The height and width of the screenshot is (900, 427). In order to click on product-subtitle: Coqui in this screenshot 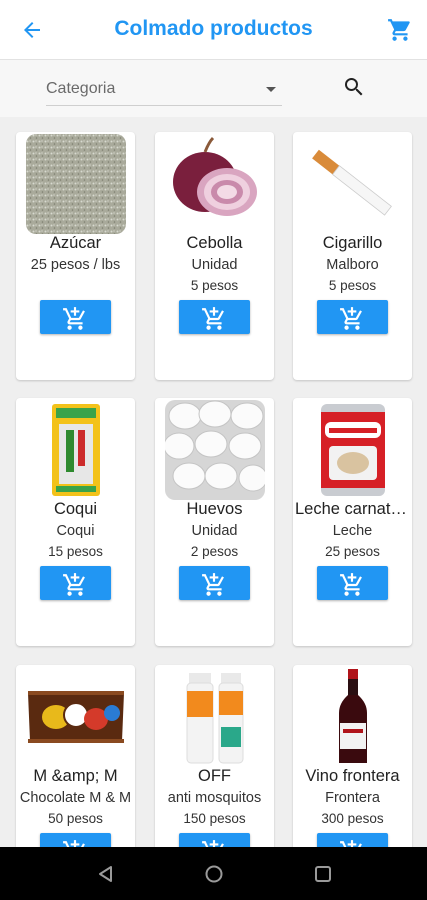, I will do `click(75, 531)`.